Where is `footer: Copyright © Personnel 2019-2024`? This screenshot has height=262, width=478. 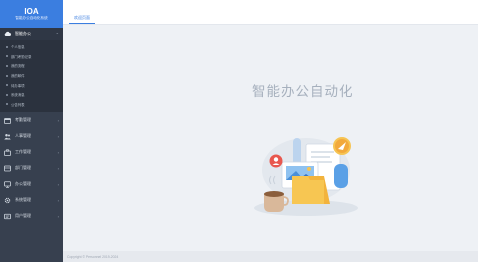
footer: Copyright © Personnel 2019-2024 is located at coordinates (270, 256).